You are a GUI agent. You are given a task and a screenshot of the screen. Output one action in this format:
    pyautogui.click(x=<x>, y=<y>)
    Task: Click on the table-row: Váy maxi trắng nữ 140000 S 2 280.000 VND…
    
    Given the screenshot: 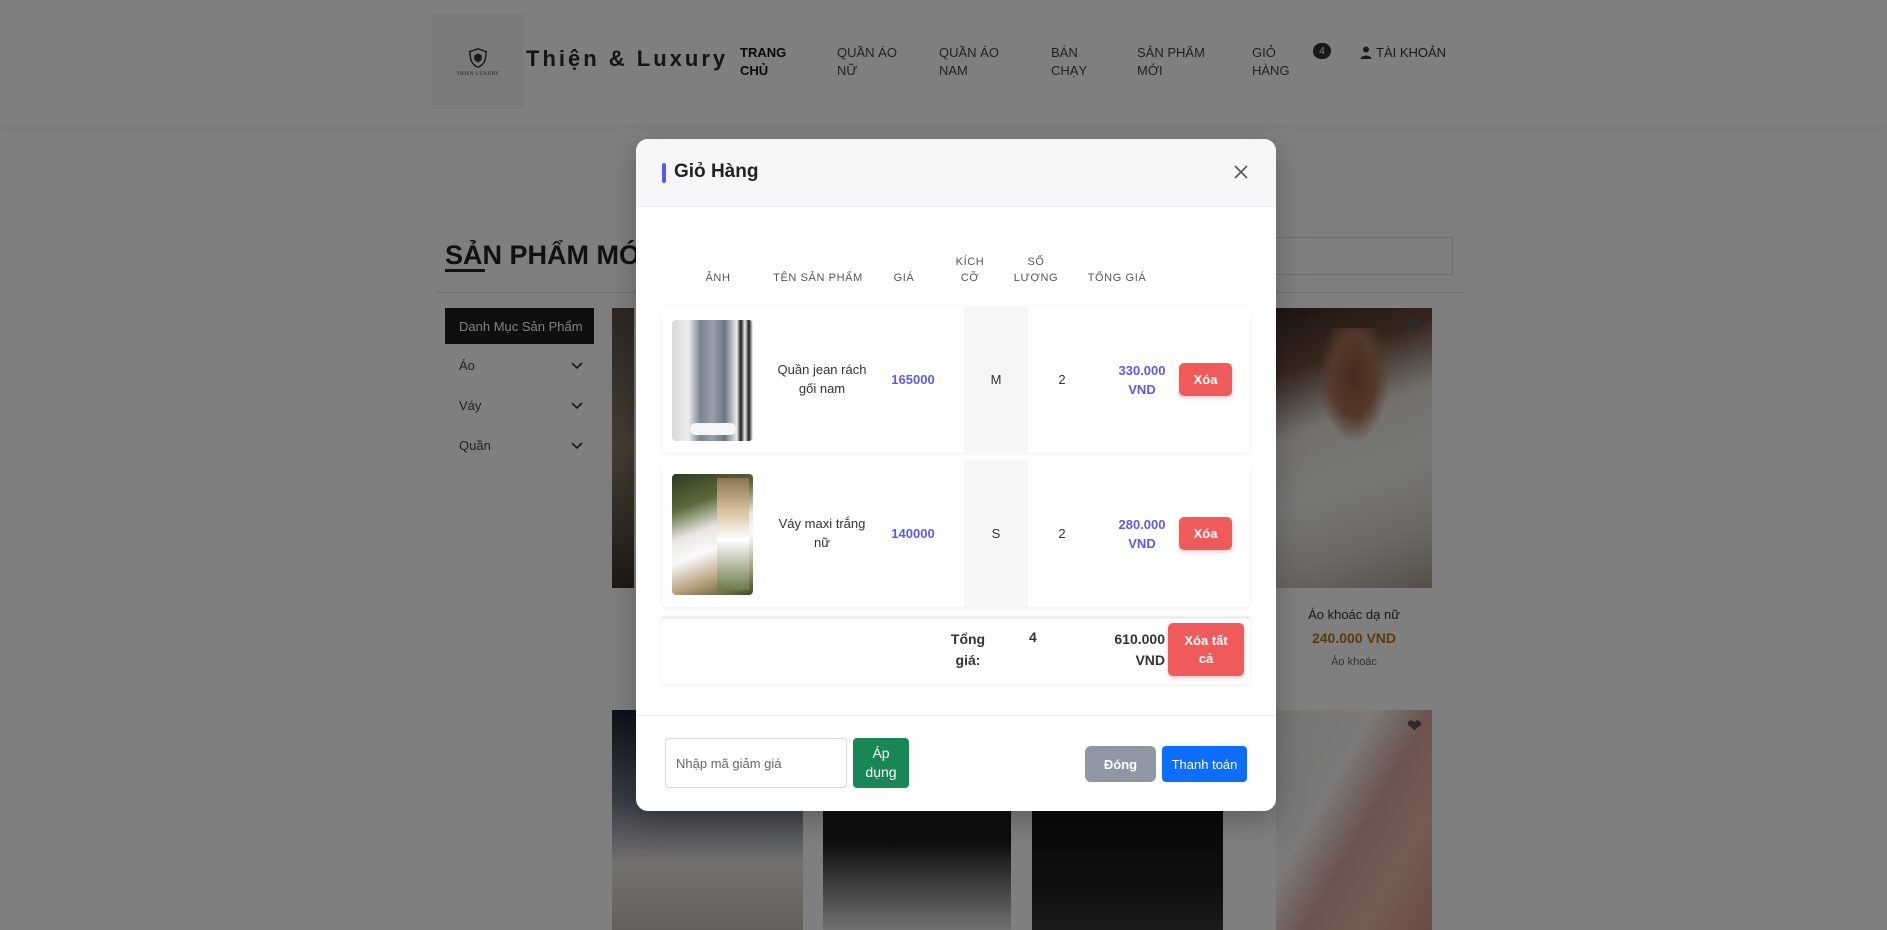 What is the action you would take?
    pyautogui.click(x=956, y=534)
    